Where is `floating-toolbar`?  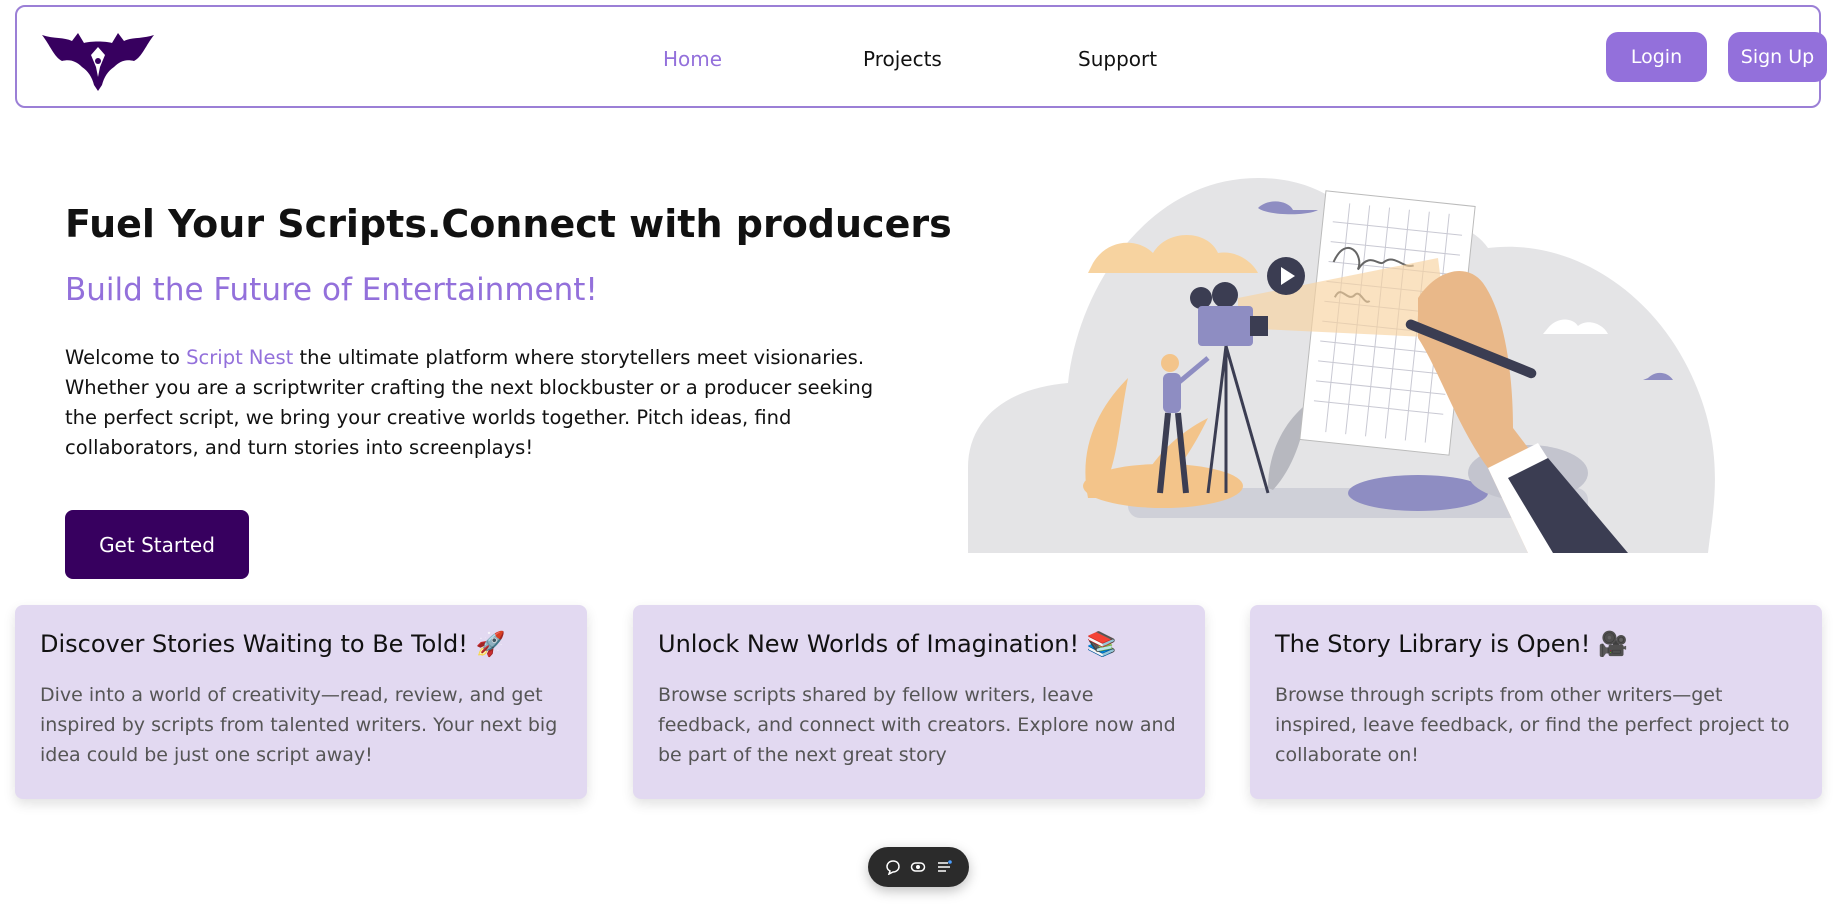 floating-toolbar is located at coordinates (918, 867).